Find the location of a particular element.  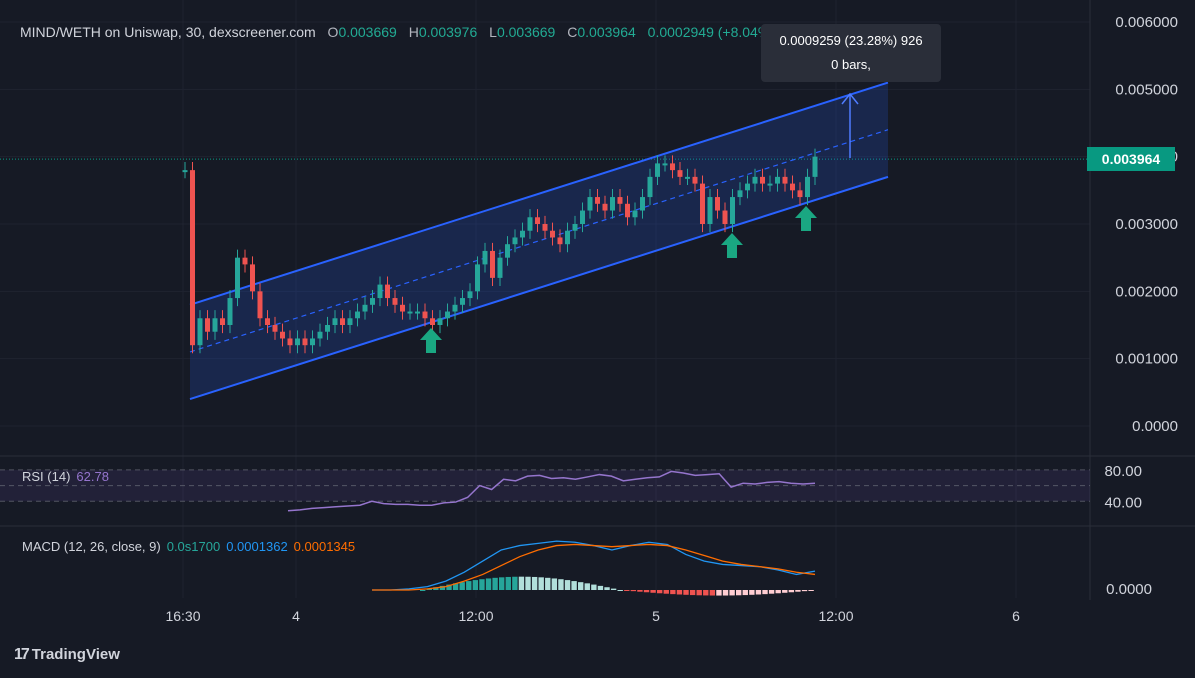

macd-signal-value: 0.0001345 is located at coordinates (324, 546).